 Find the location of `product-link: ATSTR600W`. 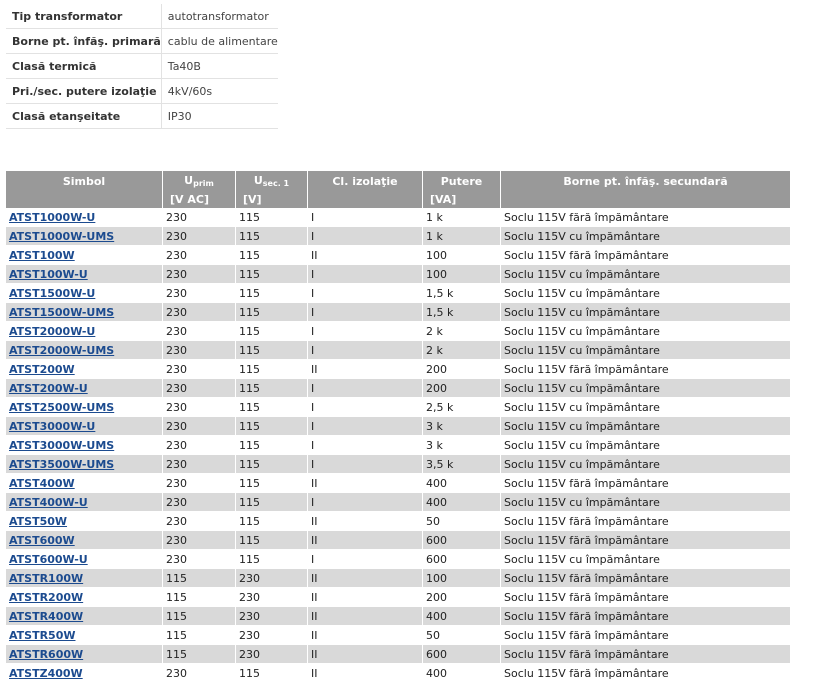

product-link: ATSTR600W is located at coordinates (46, 654).